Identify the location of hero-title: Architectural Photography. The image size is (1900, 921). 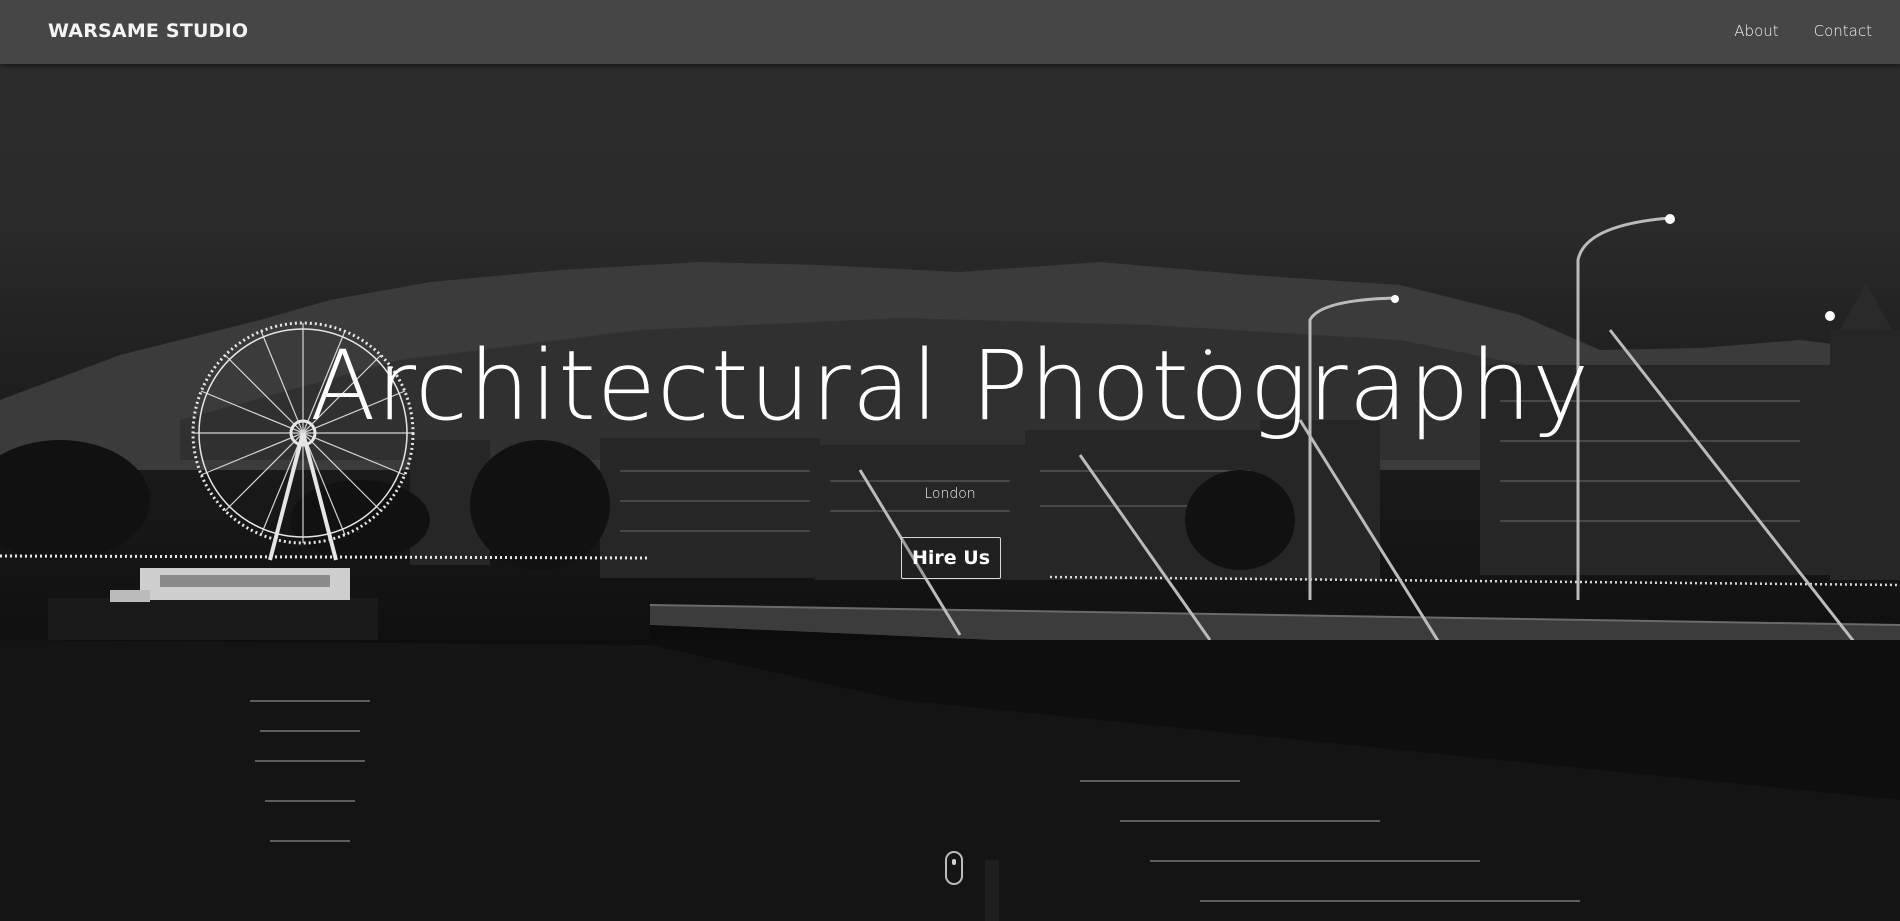
(950, 386).